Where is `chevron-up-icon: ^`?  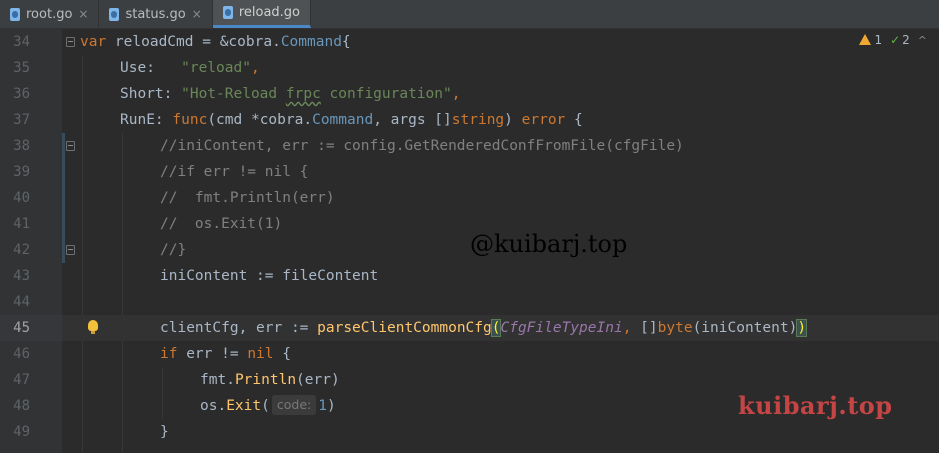 chevron-up-icon: ^ is located at coordinates (922, 40).